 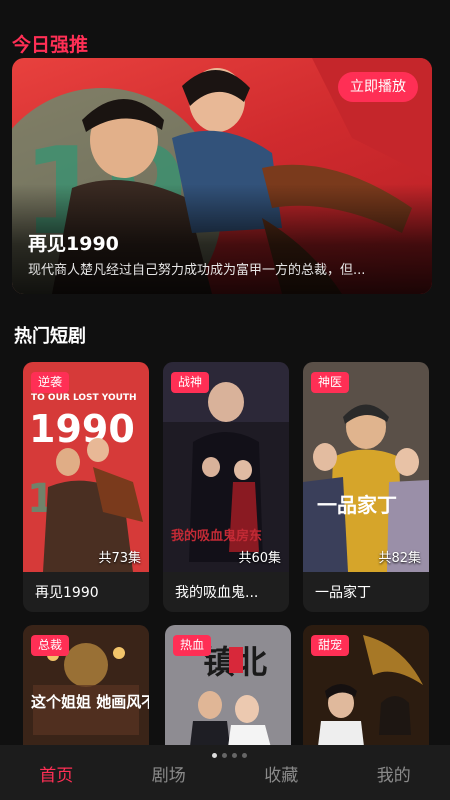 I want to click on episode-count: 共60集, so click(x=259, y=558).